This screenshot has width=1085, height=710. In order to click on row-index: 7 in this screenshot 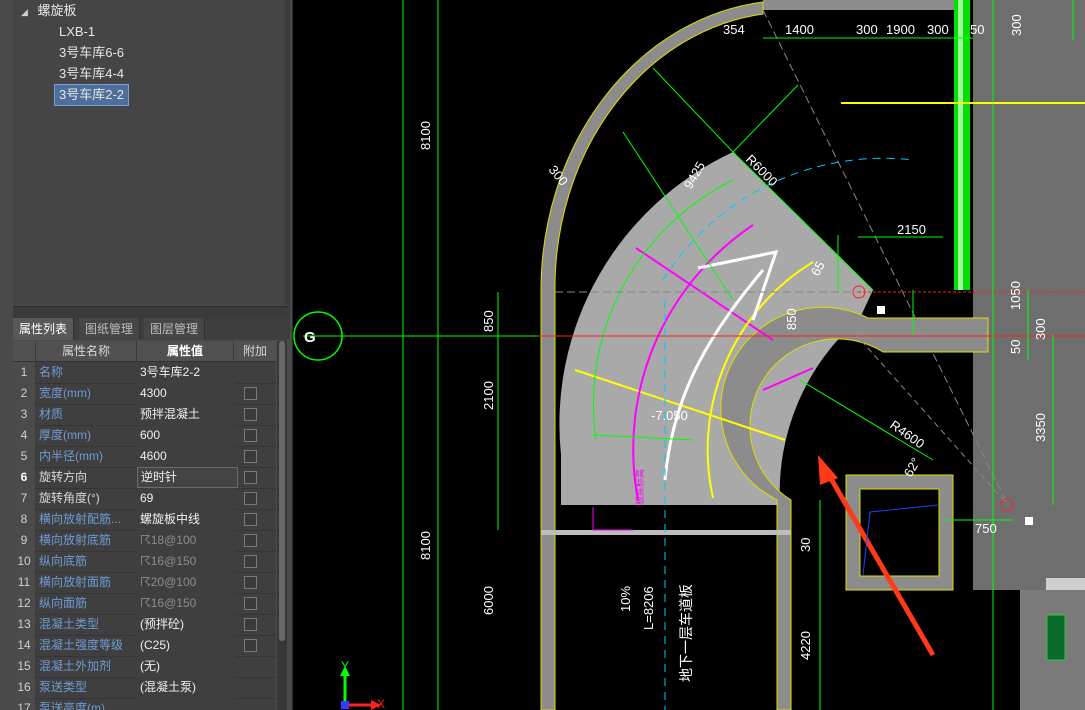, I will do `click(24, 498)`.